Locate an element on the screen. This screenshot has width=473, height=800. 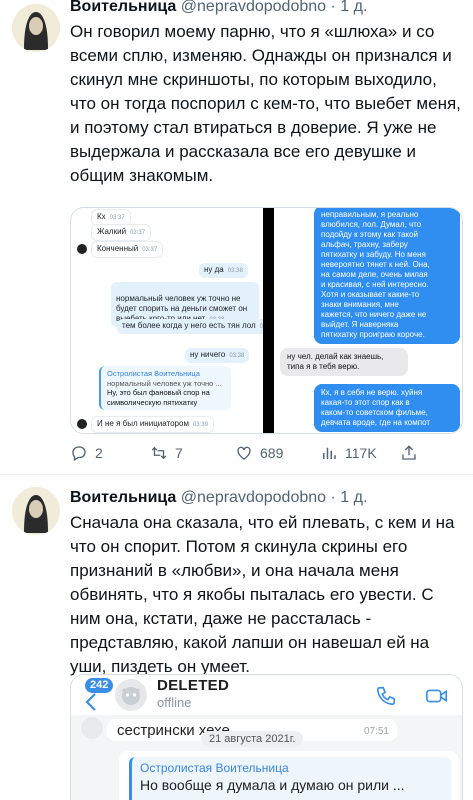
message-text: тем более когда у него есть тян лол is located at coordinates (189, 325).